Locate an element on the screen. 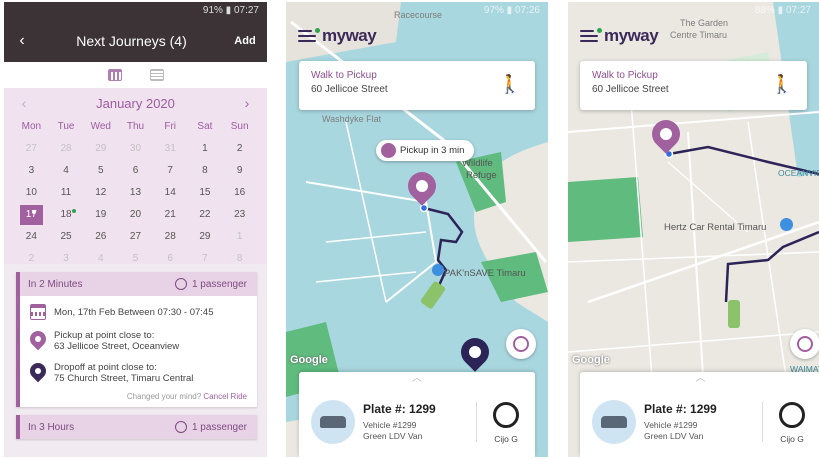  calendar-day: 18 is located at coordinates (66, 215).